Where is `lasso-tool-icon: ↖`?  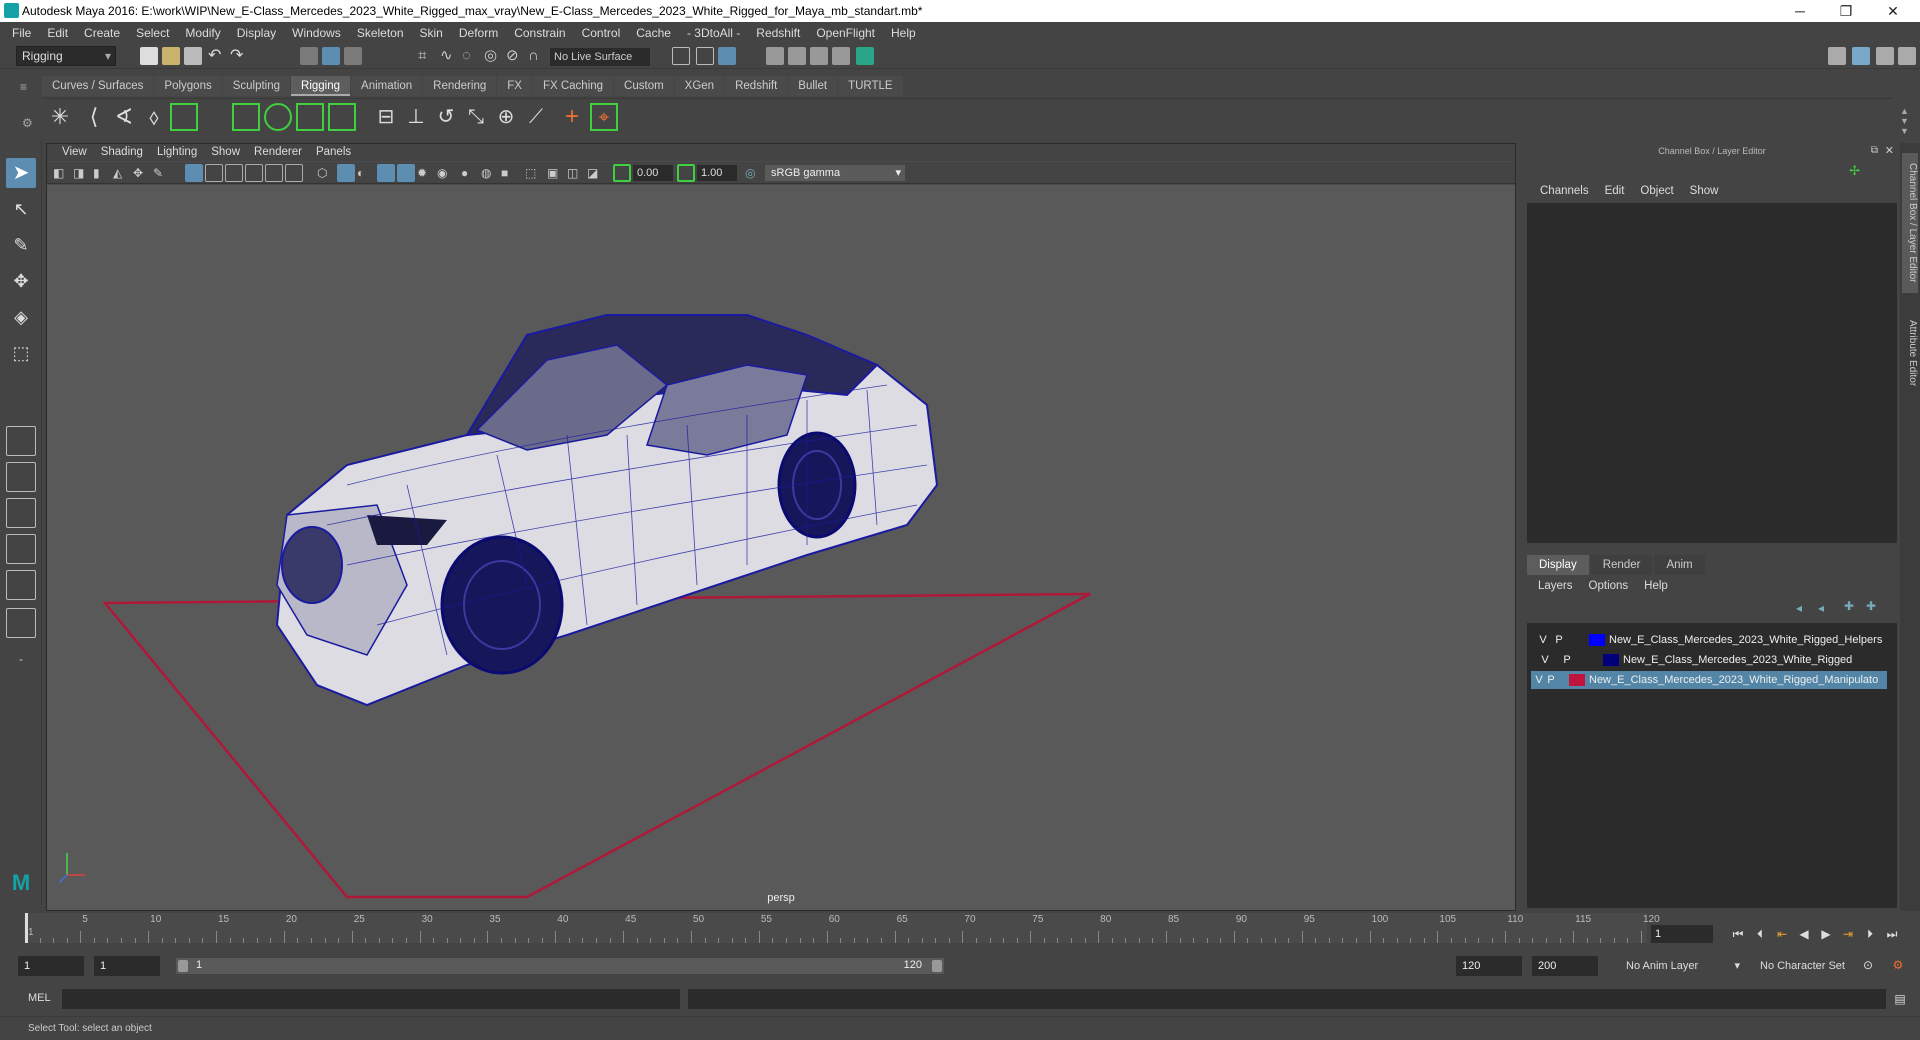 lasso-tool-icon: ↖ is located at coordinates (21, 209).